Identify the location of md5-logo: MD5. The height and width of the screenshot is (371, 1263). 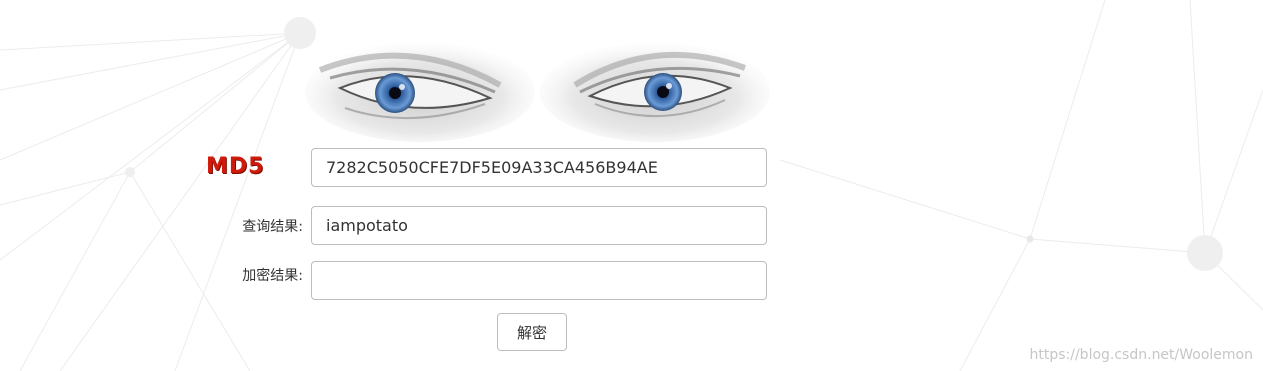
(235, 166).